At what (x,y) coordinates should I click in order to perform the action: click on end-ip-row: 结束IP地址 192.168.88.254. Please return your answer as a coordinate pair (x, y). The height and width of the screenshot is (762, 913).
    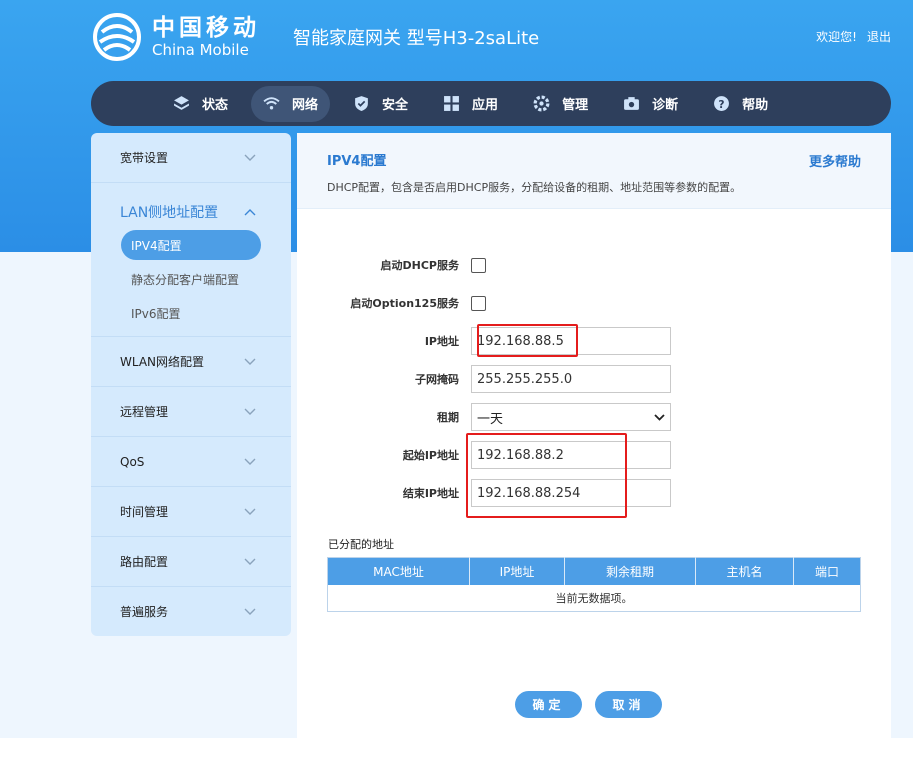
    Looking at the image, I should click on (594, 493).